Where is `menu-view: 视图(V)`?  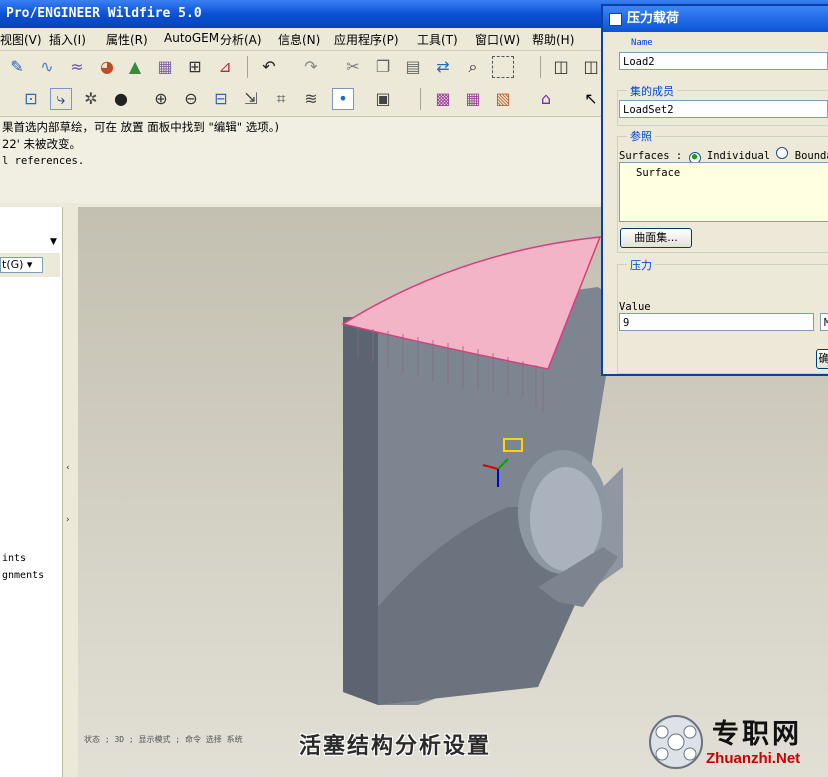
menu-view: 视图(V) is located at coordinates (21, 39).